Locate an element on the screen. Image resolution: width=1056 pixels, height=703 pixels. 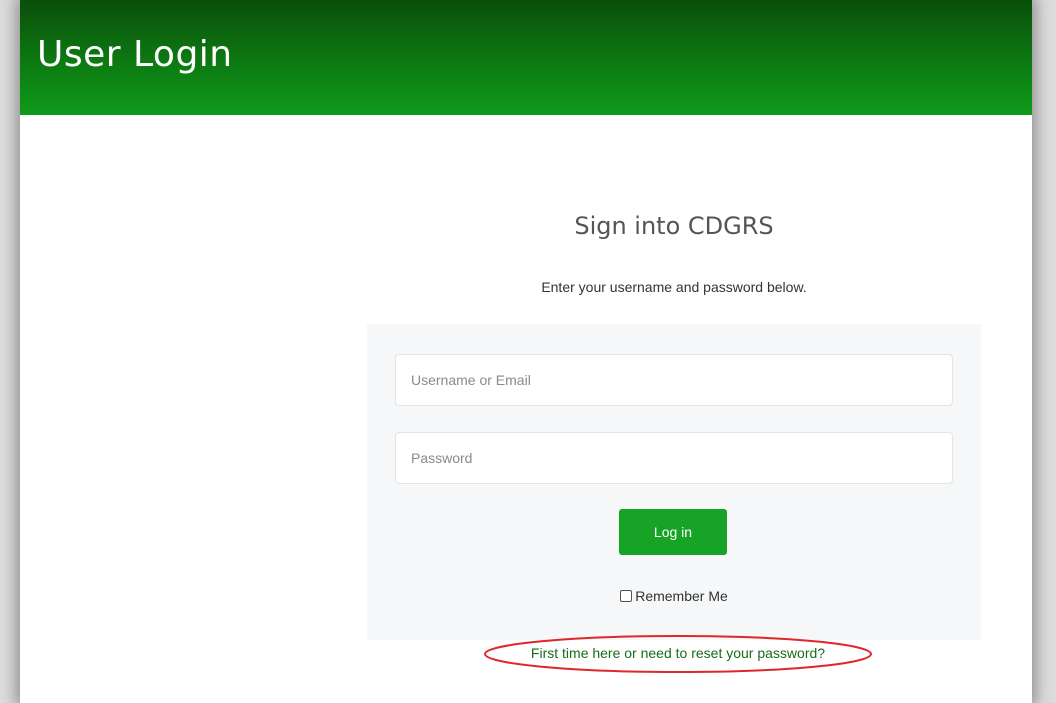
remember-me-row: Remember Me is located at coordinates (674, 596).